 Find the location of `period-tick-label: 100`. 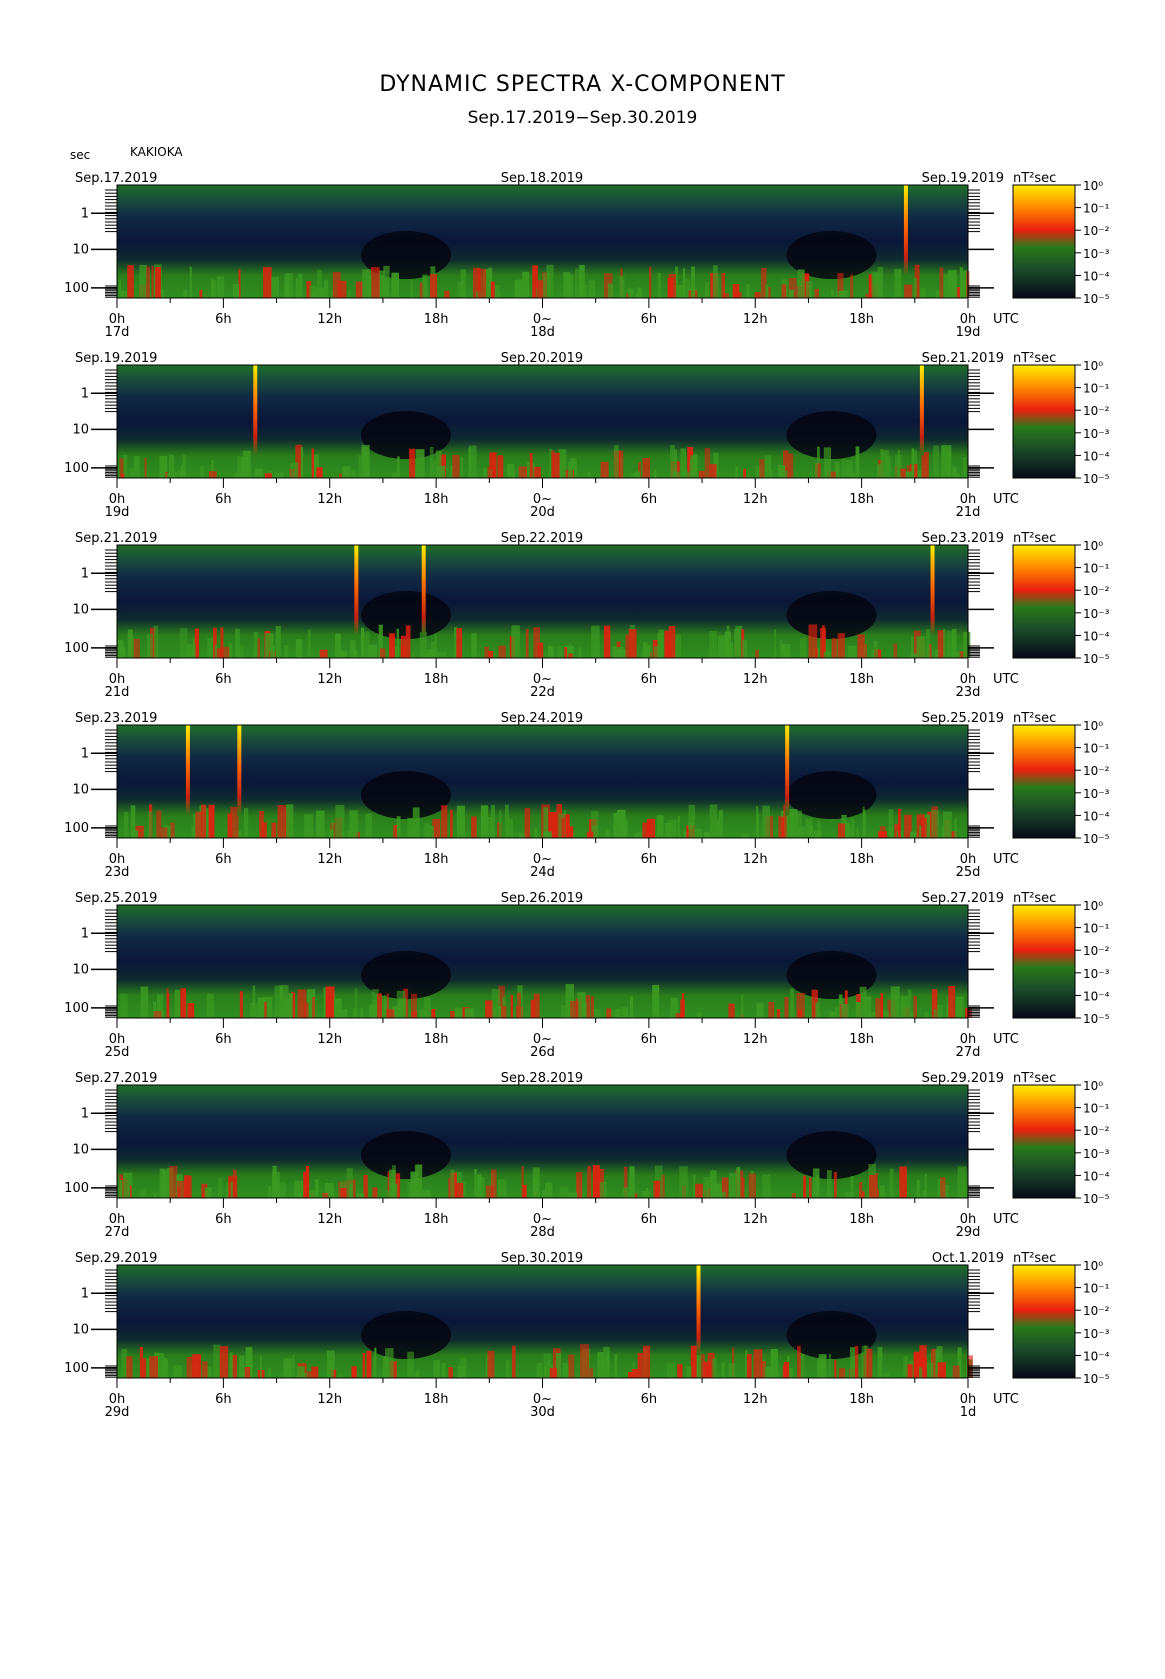

period-tick-label: 100 is located at coordinates (76, 648).